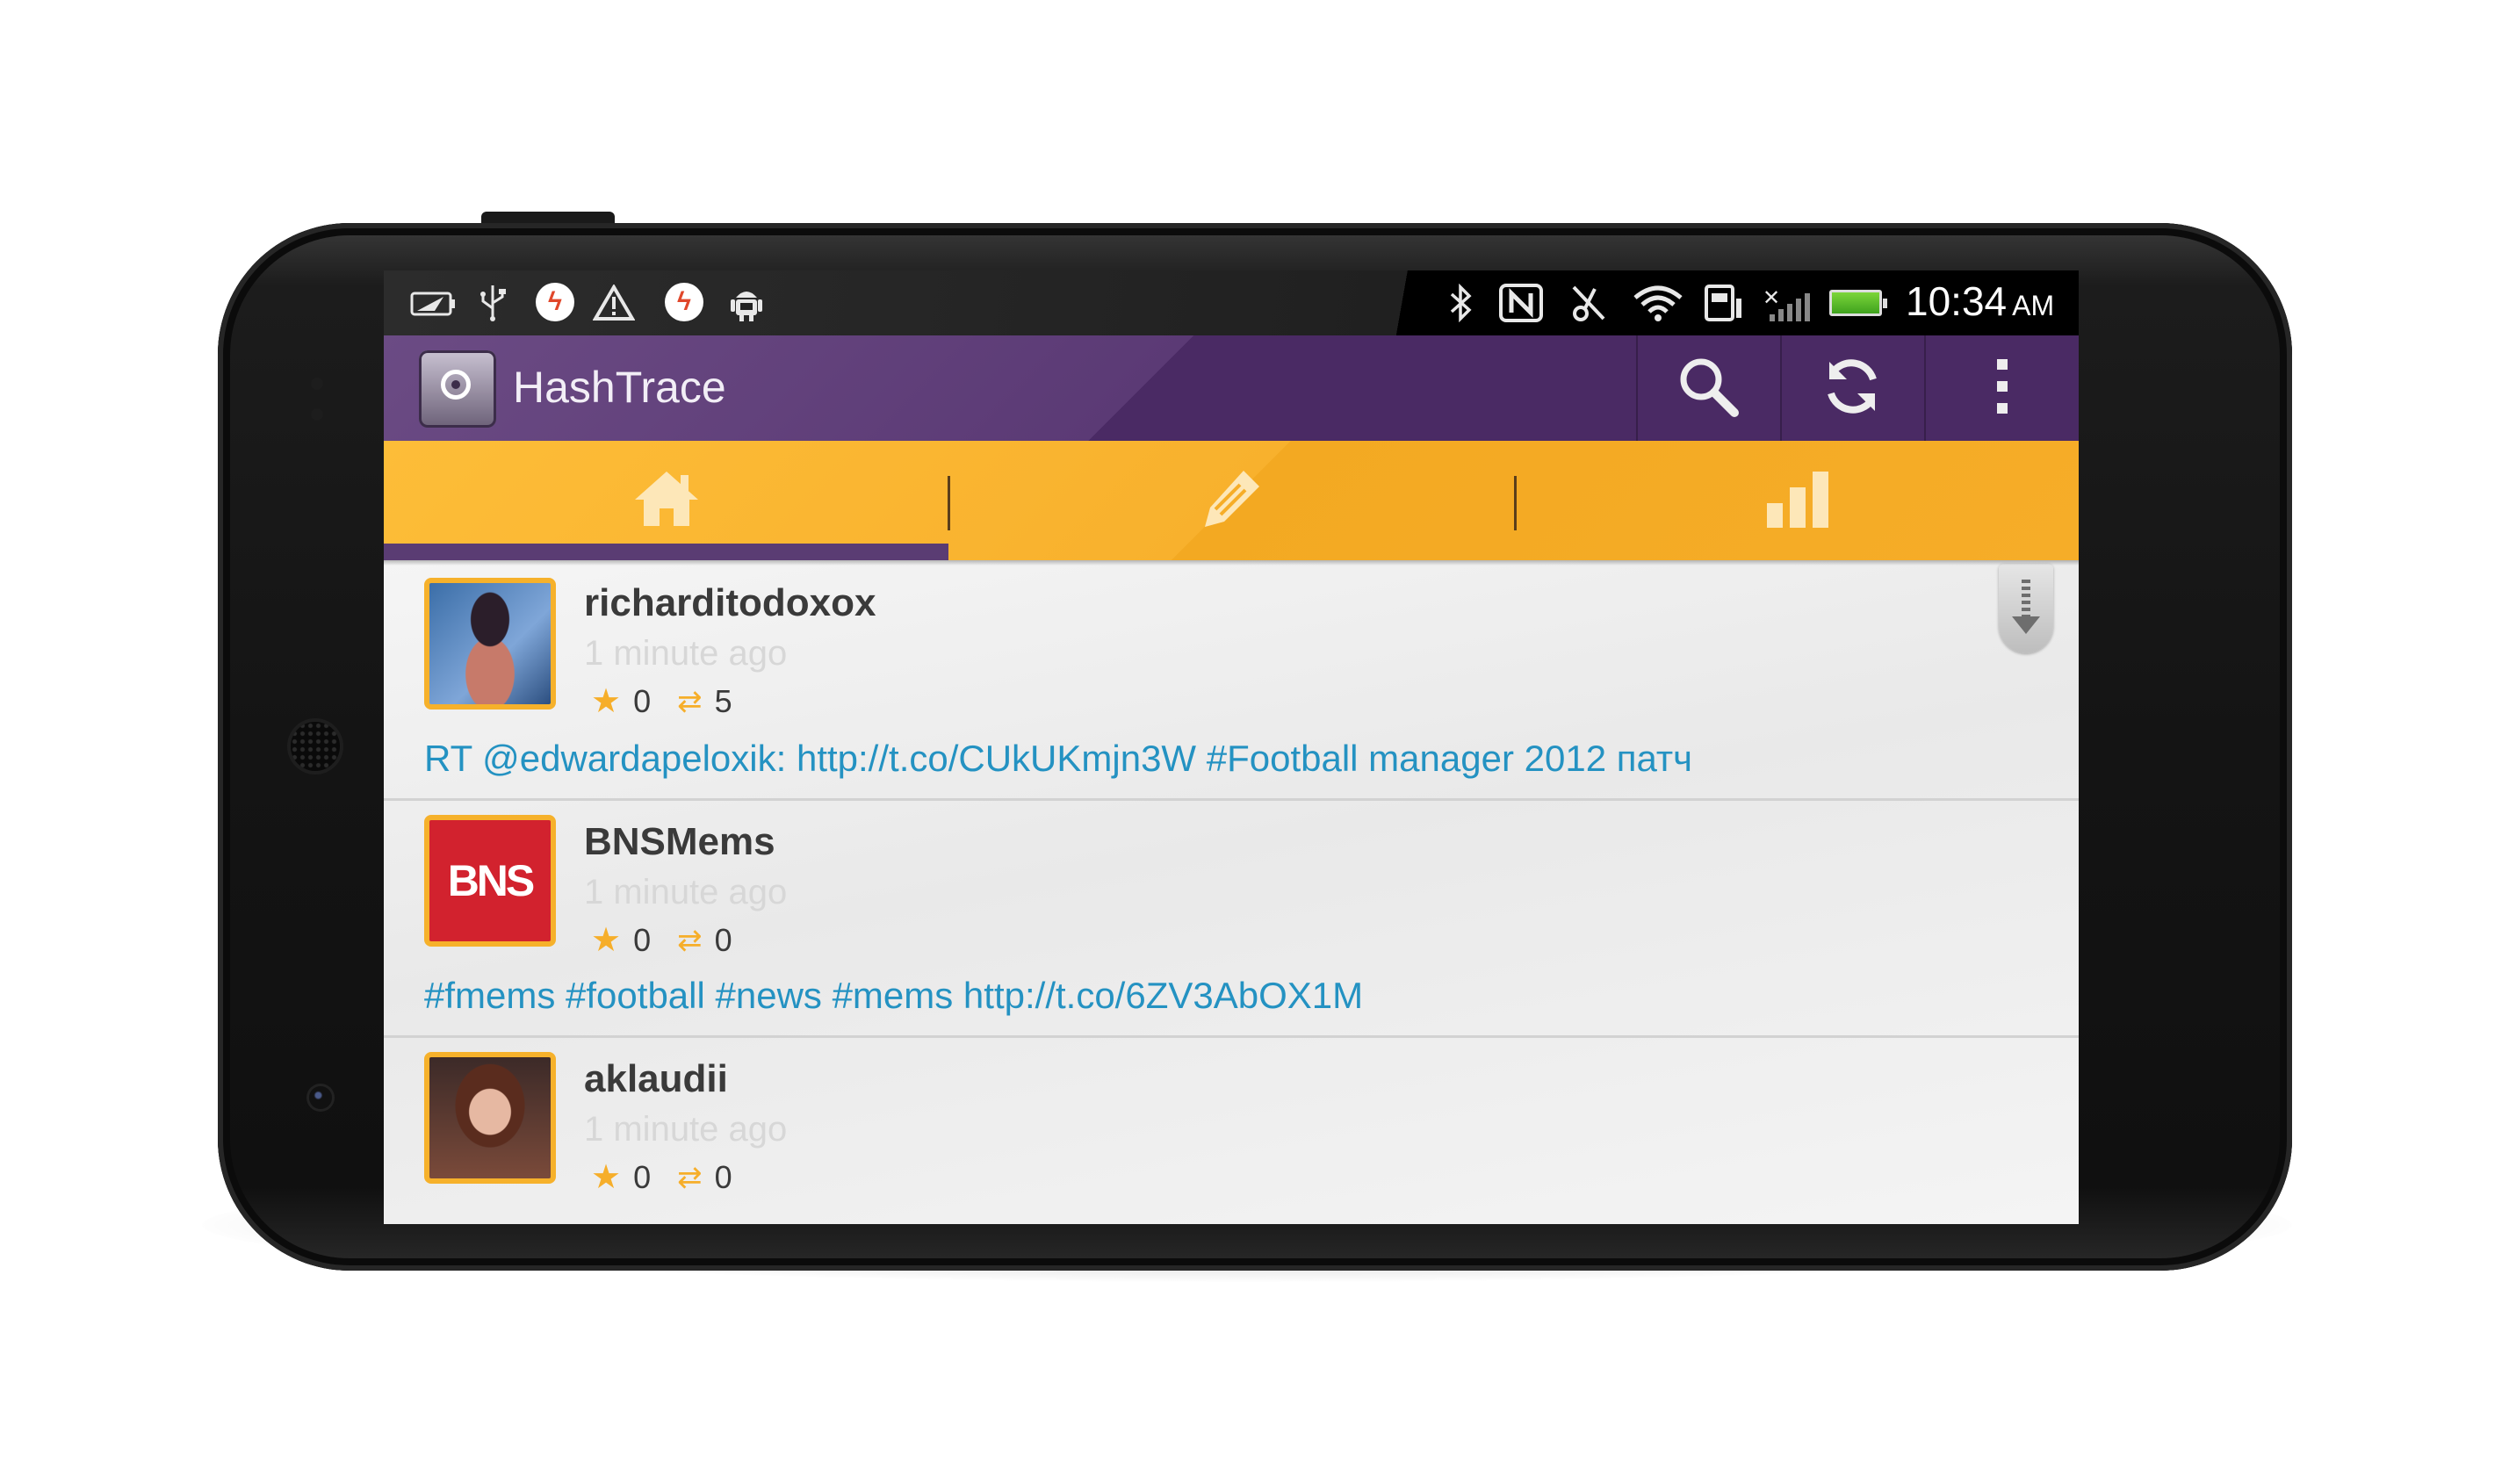 The width and height of the screenshot is (2509, 1484). What do you see at coordinates (317, 384) in the screenshot?
I see `proximity-sensor` at bounding box center [317, 384].